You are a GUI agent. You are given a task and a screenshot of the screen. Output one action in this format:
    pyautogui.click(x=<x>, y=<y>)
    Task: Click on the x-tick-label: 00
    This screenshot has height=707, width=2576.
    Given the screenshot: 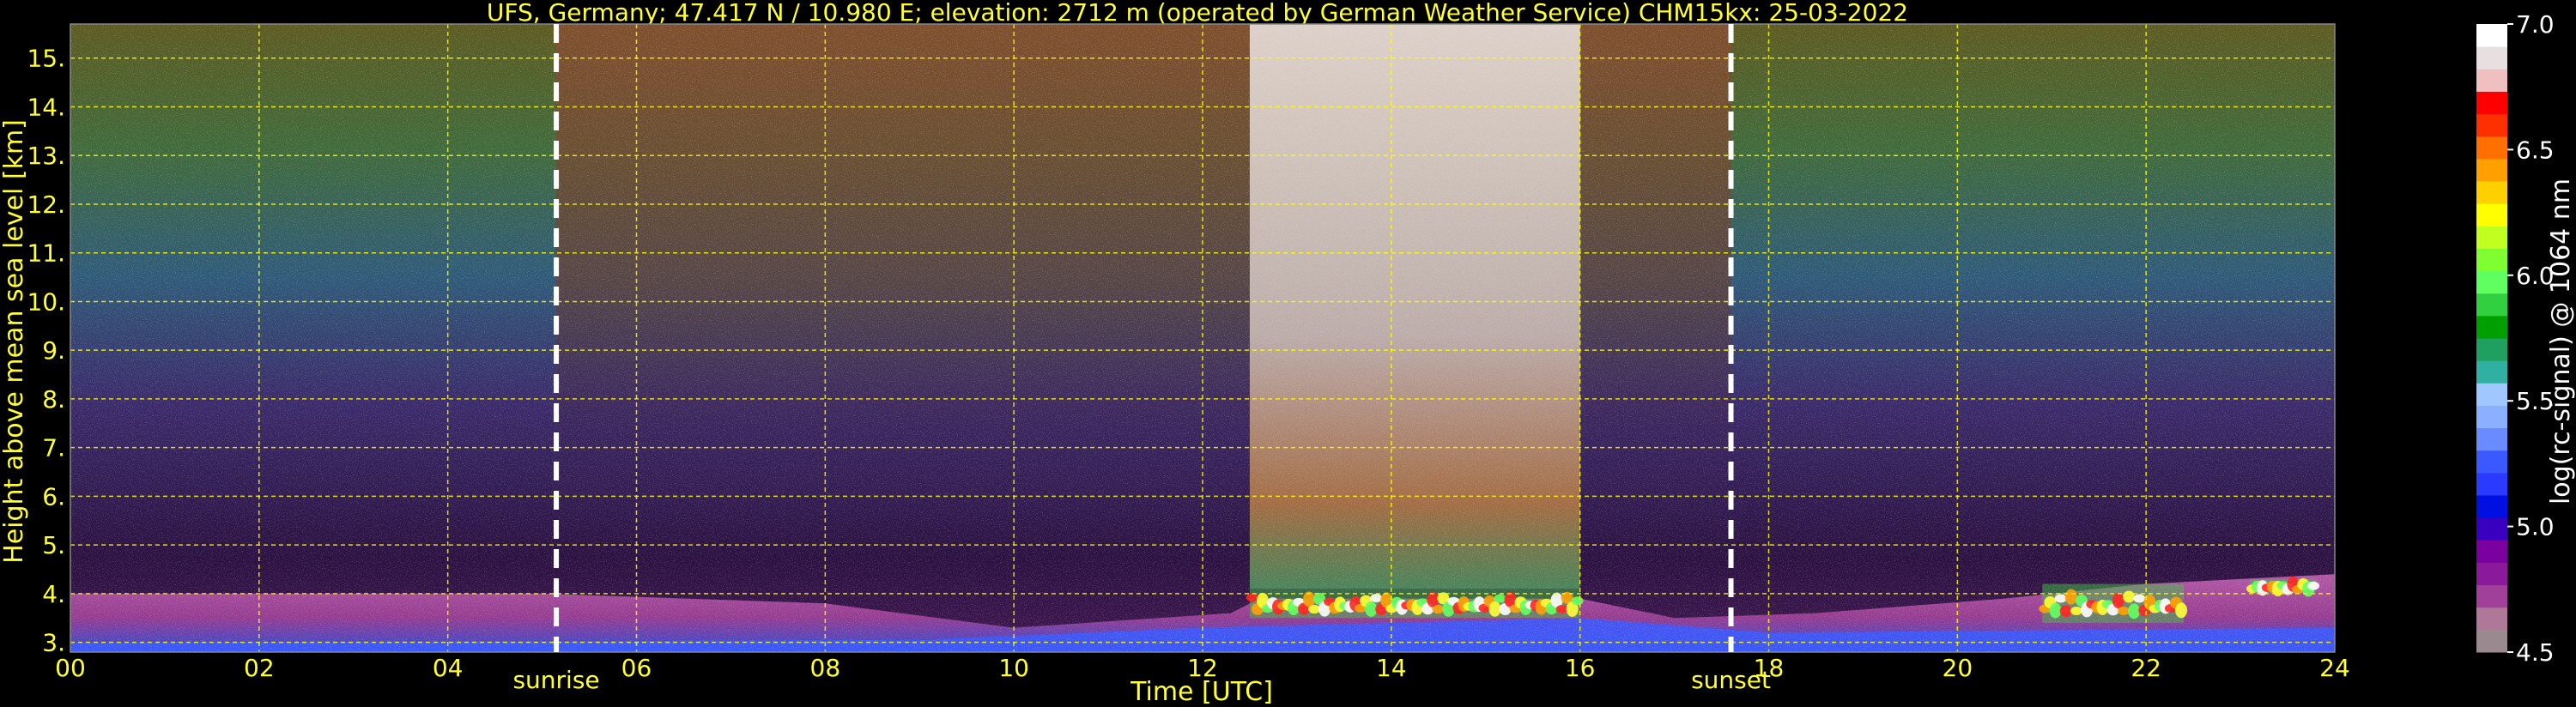 What is the action you would take?
    pyautogui.click(x=70, y=668)
    